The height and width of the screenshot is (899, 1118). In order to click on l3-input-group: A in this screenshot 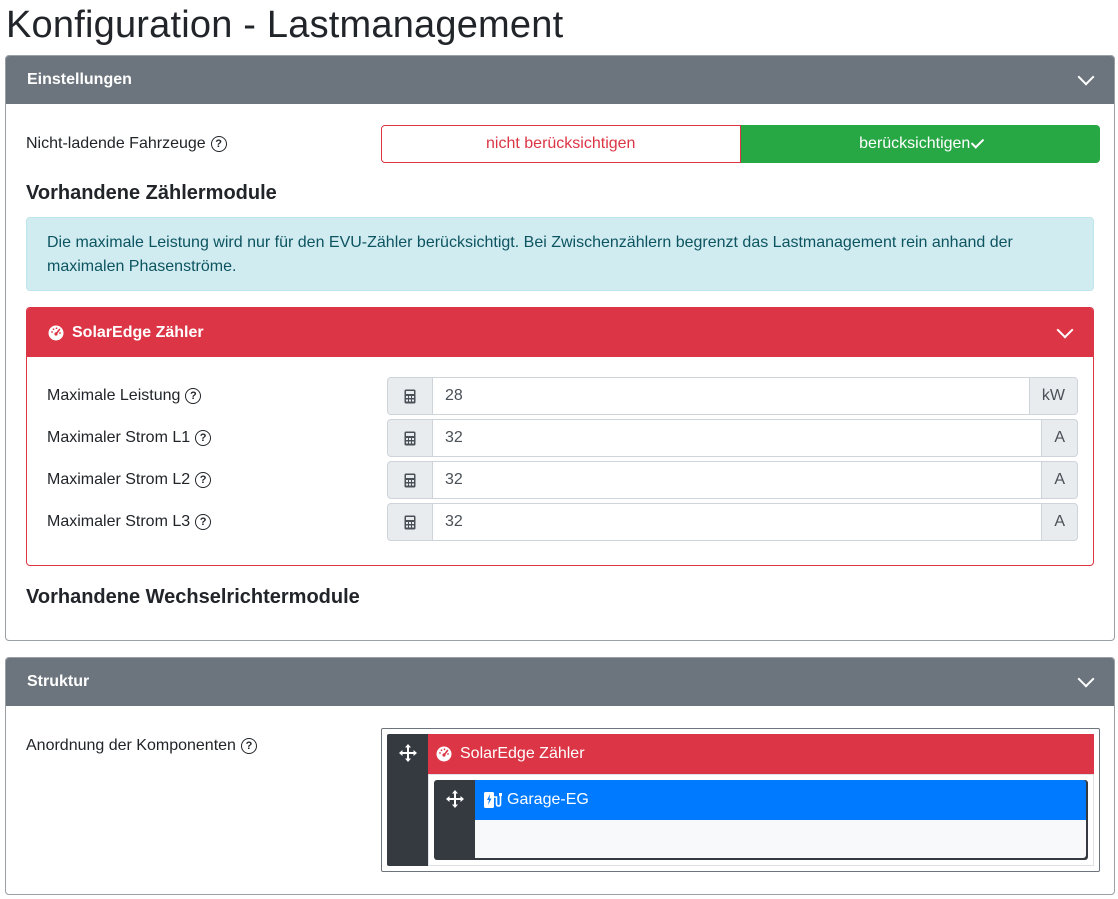, I will do `click(732, 522)`.